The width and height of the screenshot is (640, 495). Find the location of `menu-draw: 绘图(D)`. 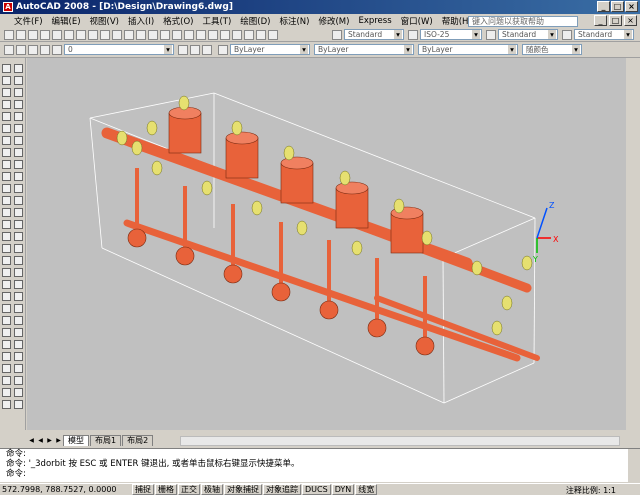

menu-draw: 绘图(D) is located at coordinates (255, 21).